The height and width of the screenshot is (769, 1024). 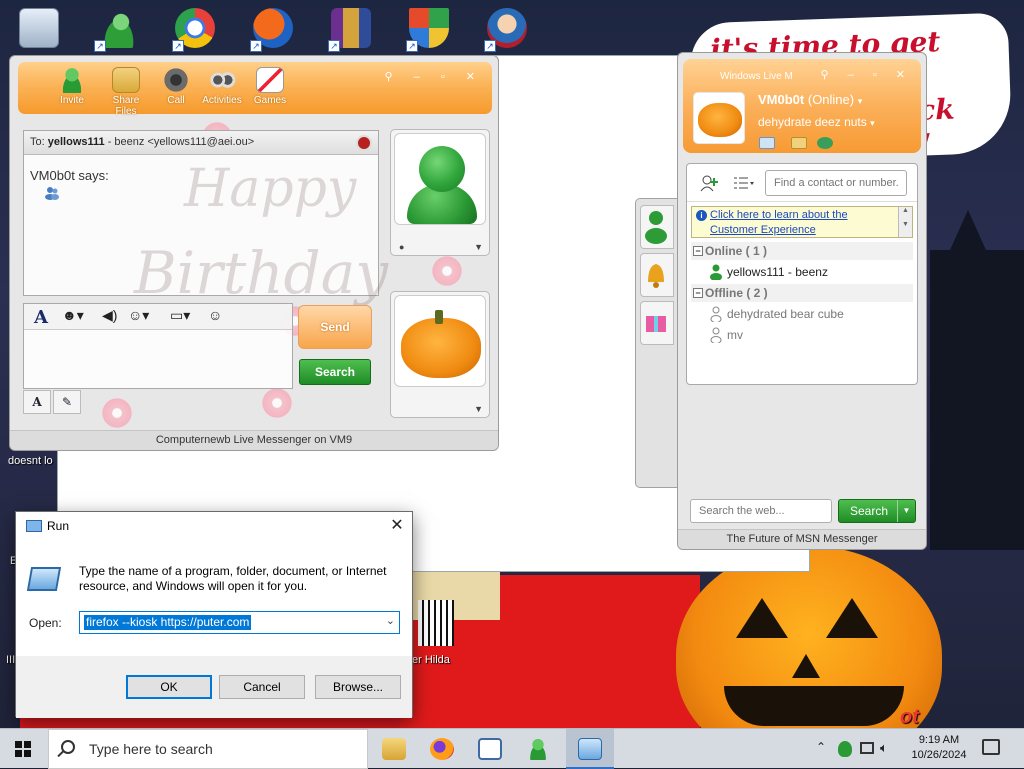 I want to click on close-icon: ✕, so click(x=397, y=526).